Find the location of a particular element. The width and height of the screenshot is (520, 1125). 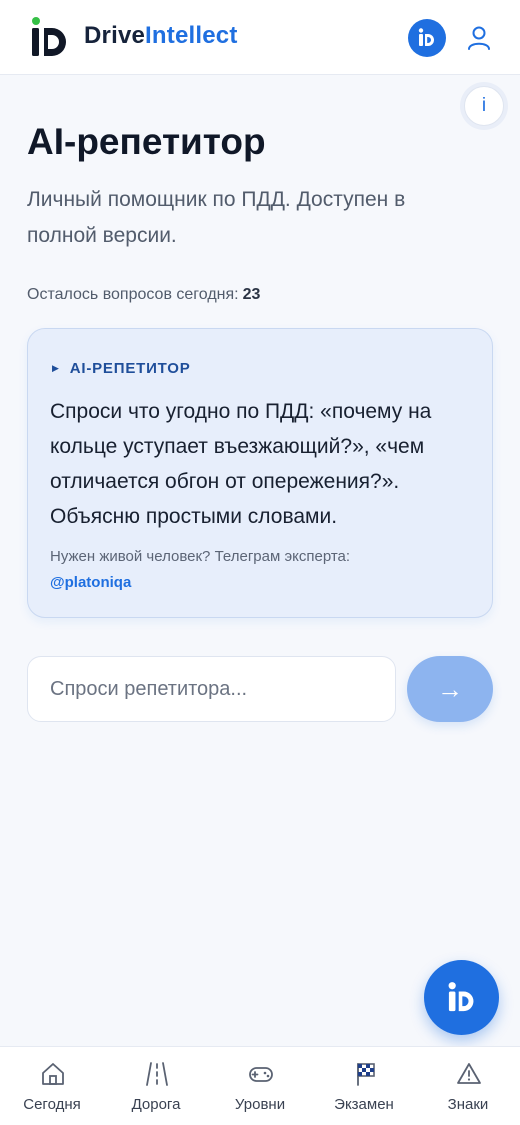

info-button: i is located at coordinates (484, 106).